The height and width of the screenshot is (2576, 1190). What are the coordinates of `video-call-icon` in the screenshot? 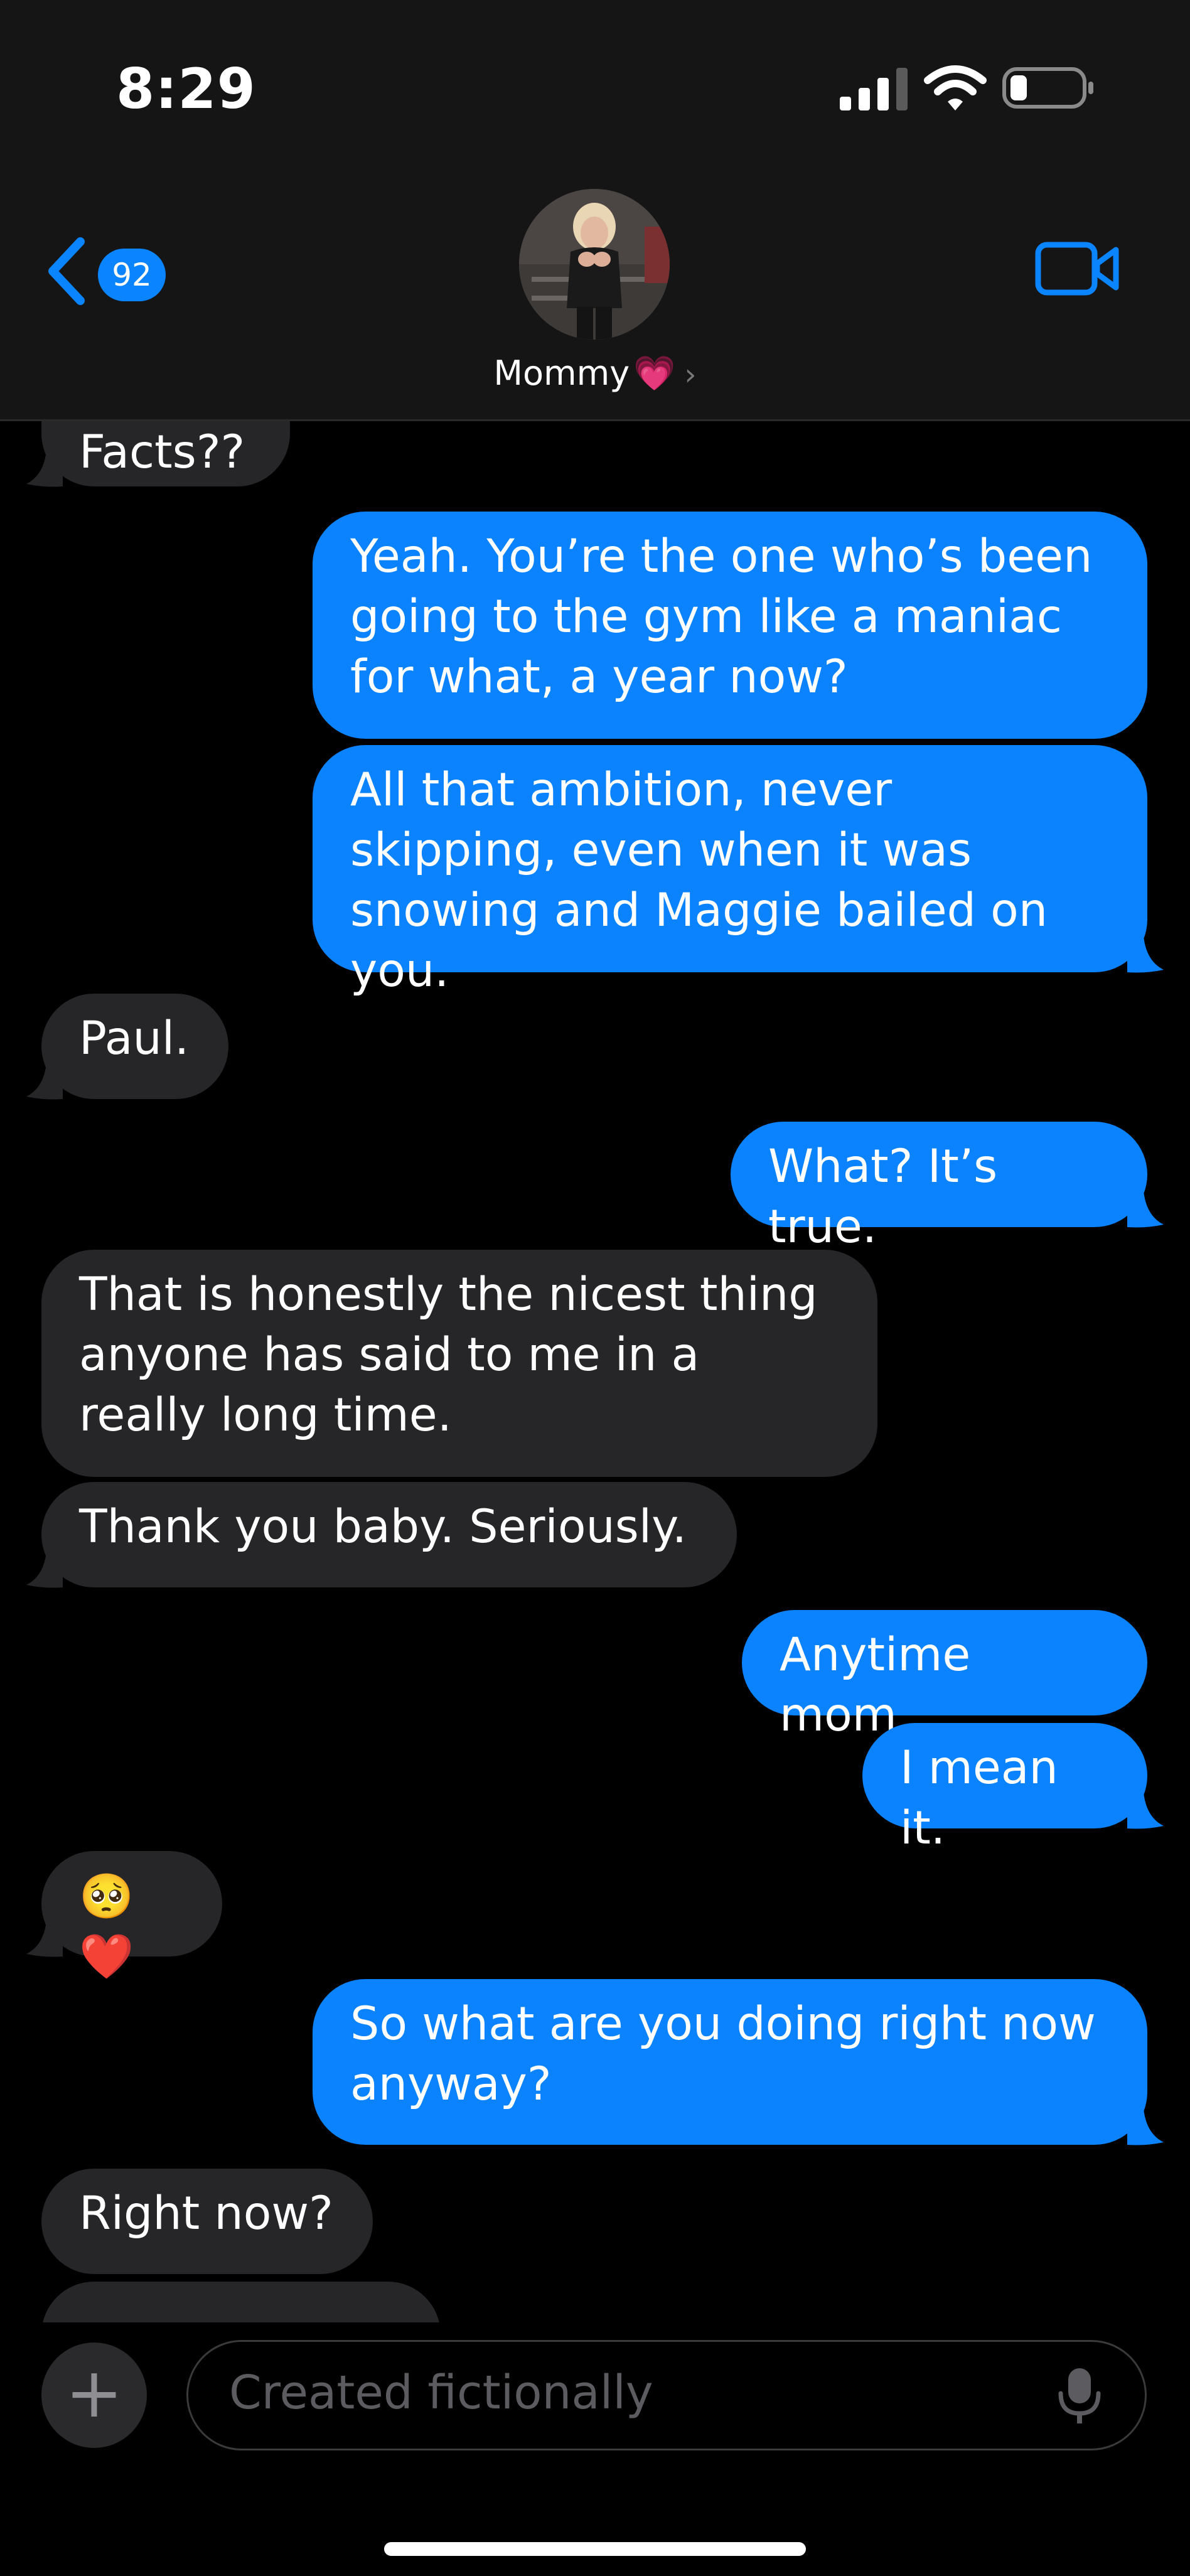 It's located at (1078, 268).